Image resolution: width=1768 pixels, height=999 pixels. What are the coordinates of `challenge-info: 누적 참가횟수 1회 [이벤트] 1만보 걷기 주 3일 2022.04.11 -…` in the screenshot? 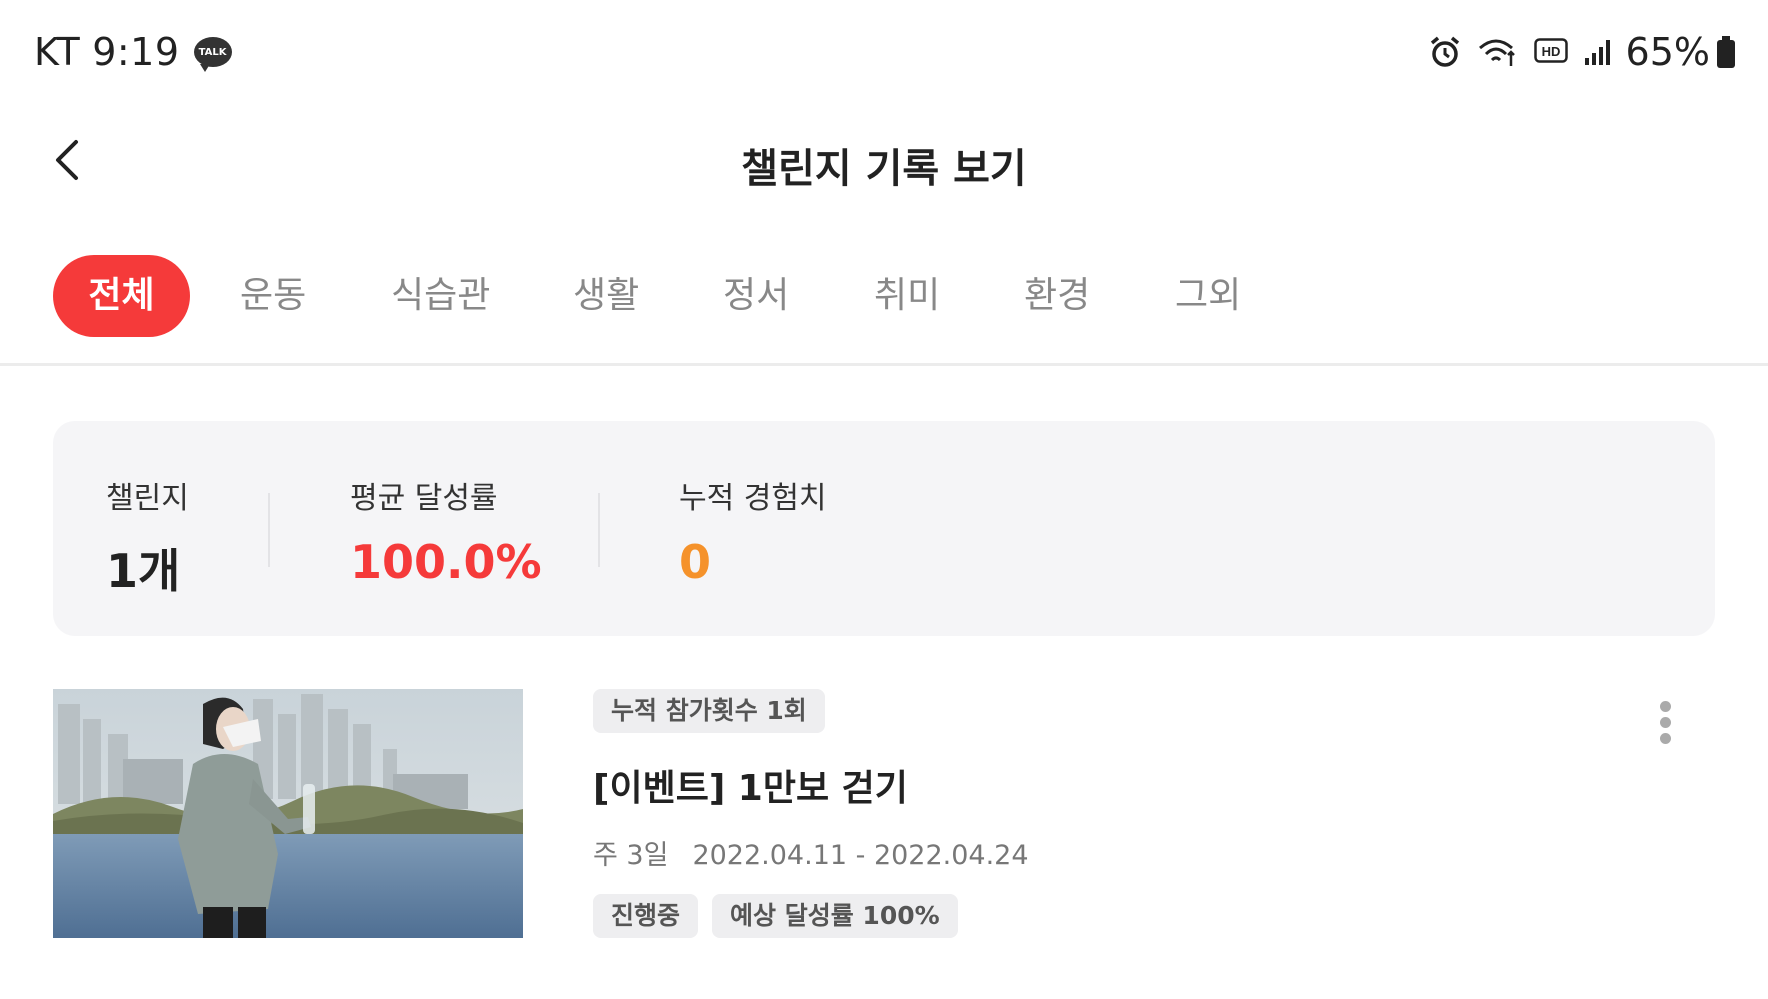 It's located at (811, 813).